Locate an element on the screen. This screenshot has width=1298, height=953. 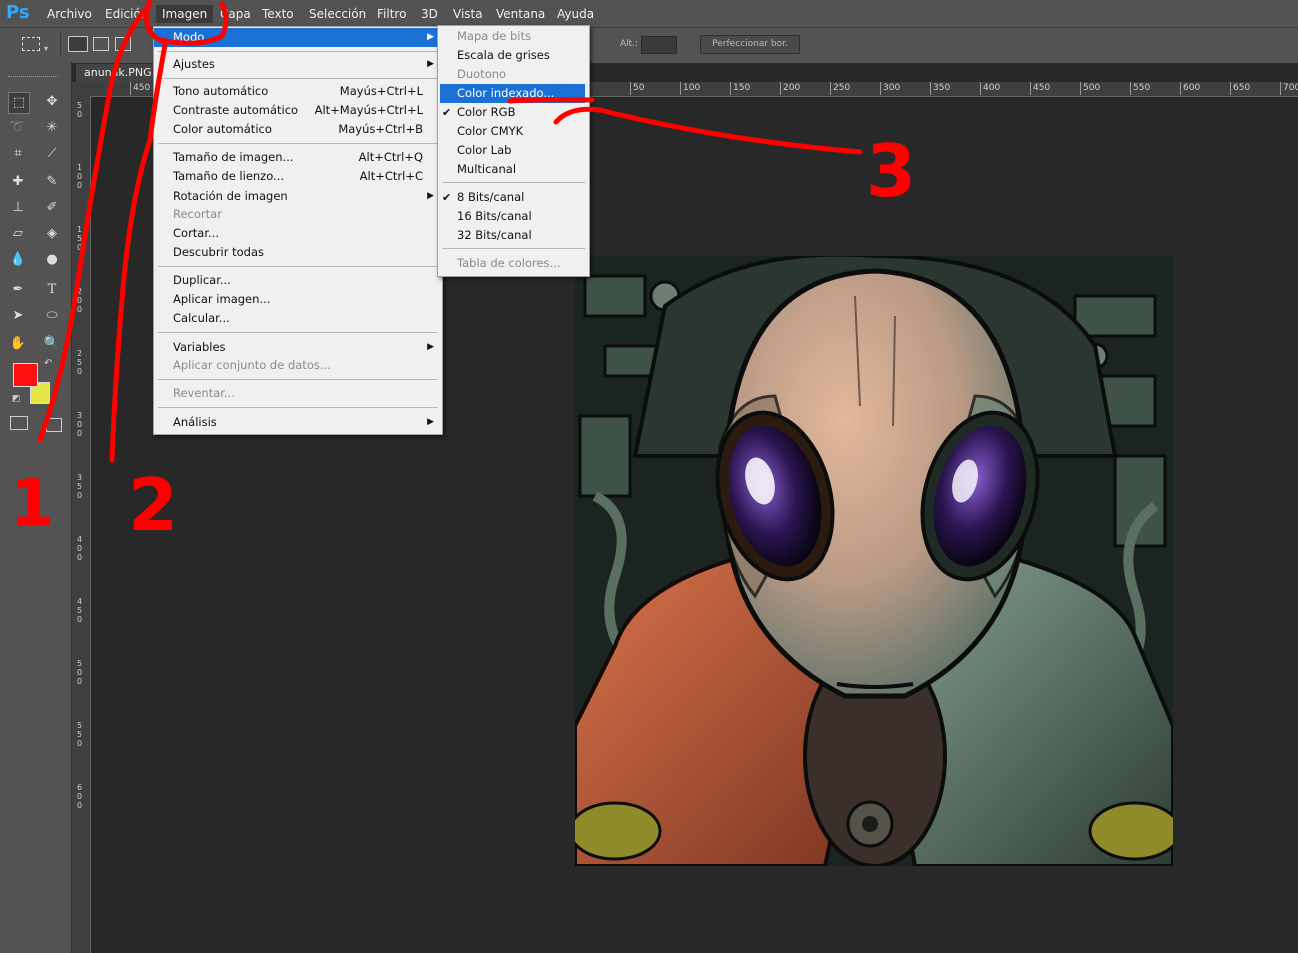
annotation-number-3: 3 is located at coordinates (891, 171).